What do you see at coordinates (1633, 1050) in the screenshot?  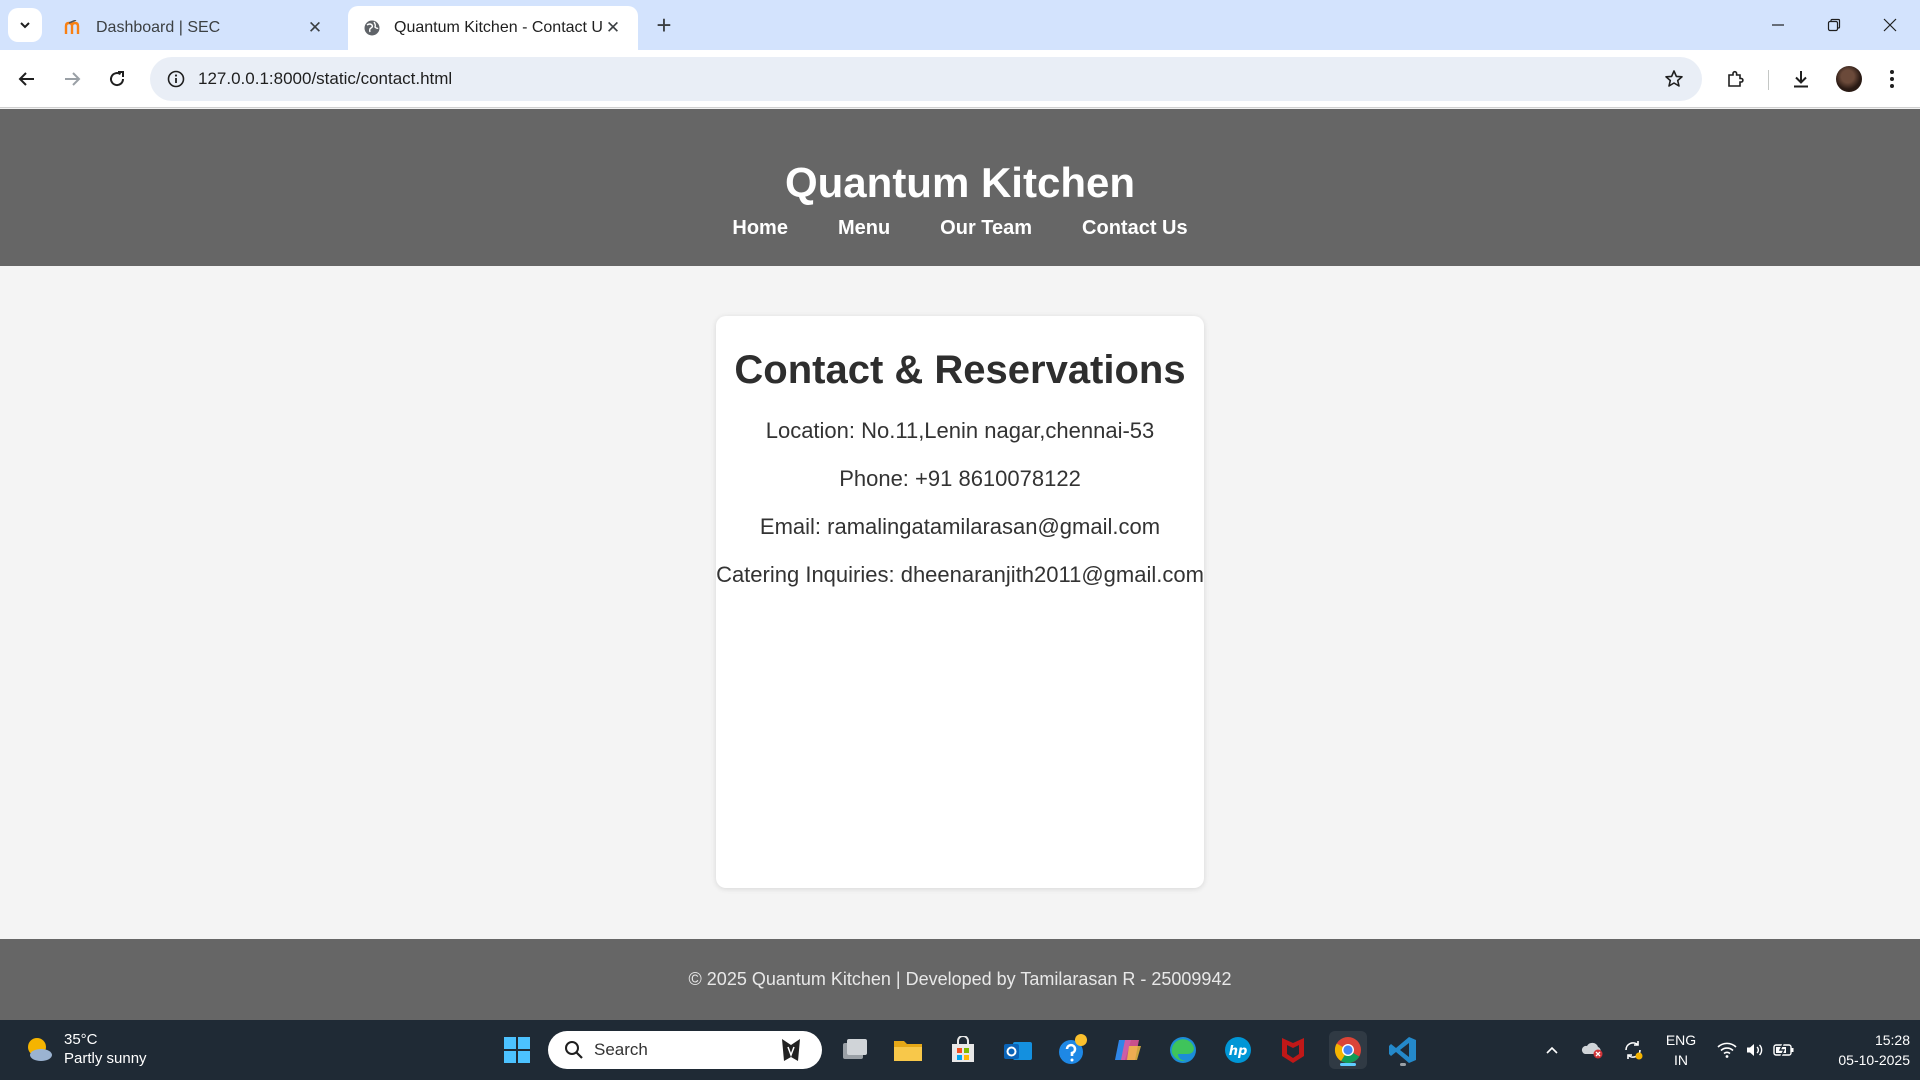 I see `sync-icon` at bounding box center [1633, 1050].